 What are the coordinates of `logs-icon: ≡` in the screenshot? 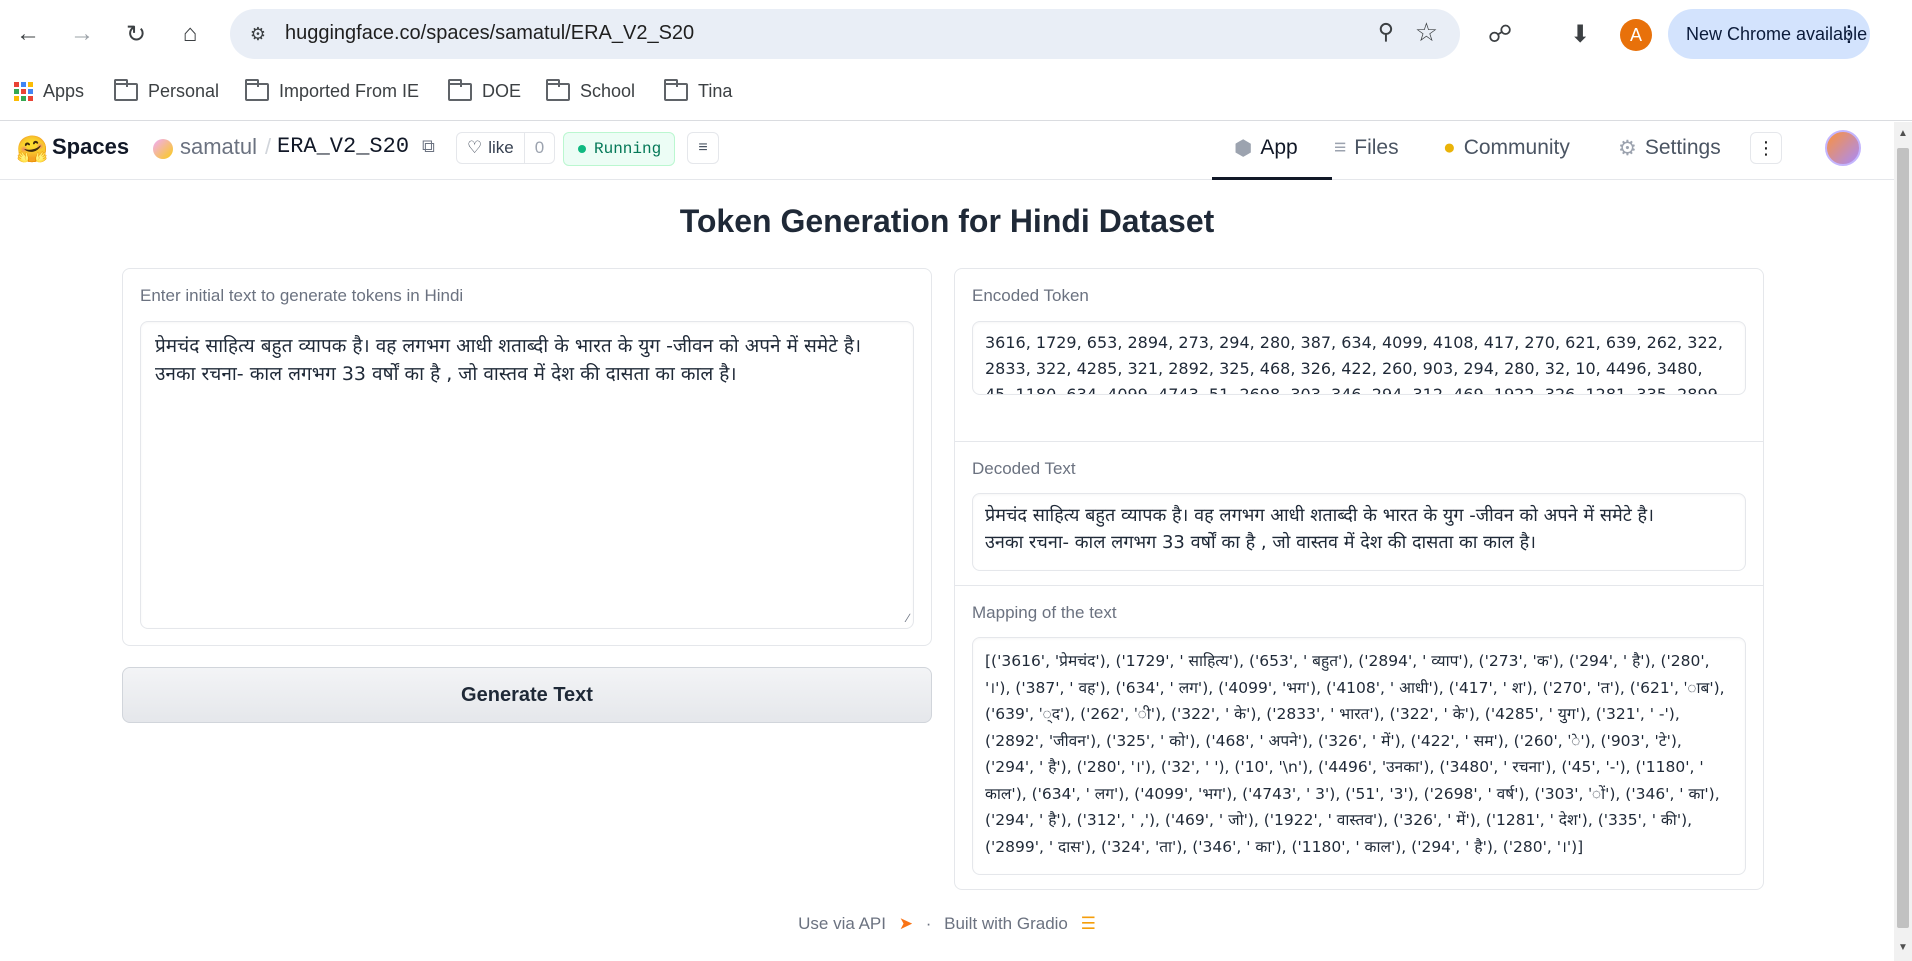 It's located at (703, 147).